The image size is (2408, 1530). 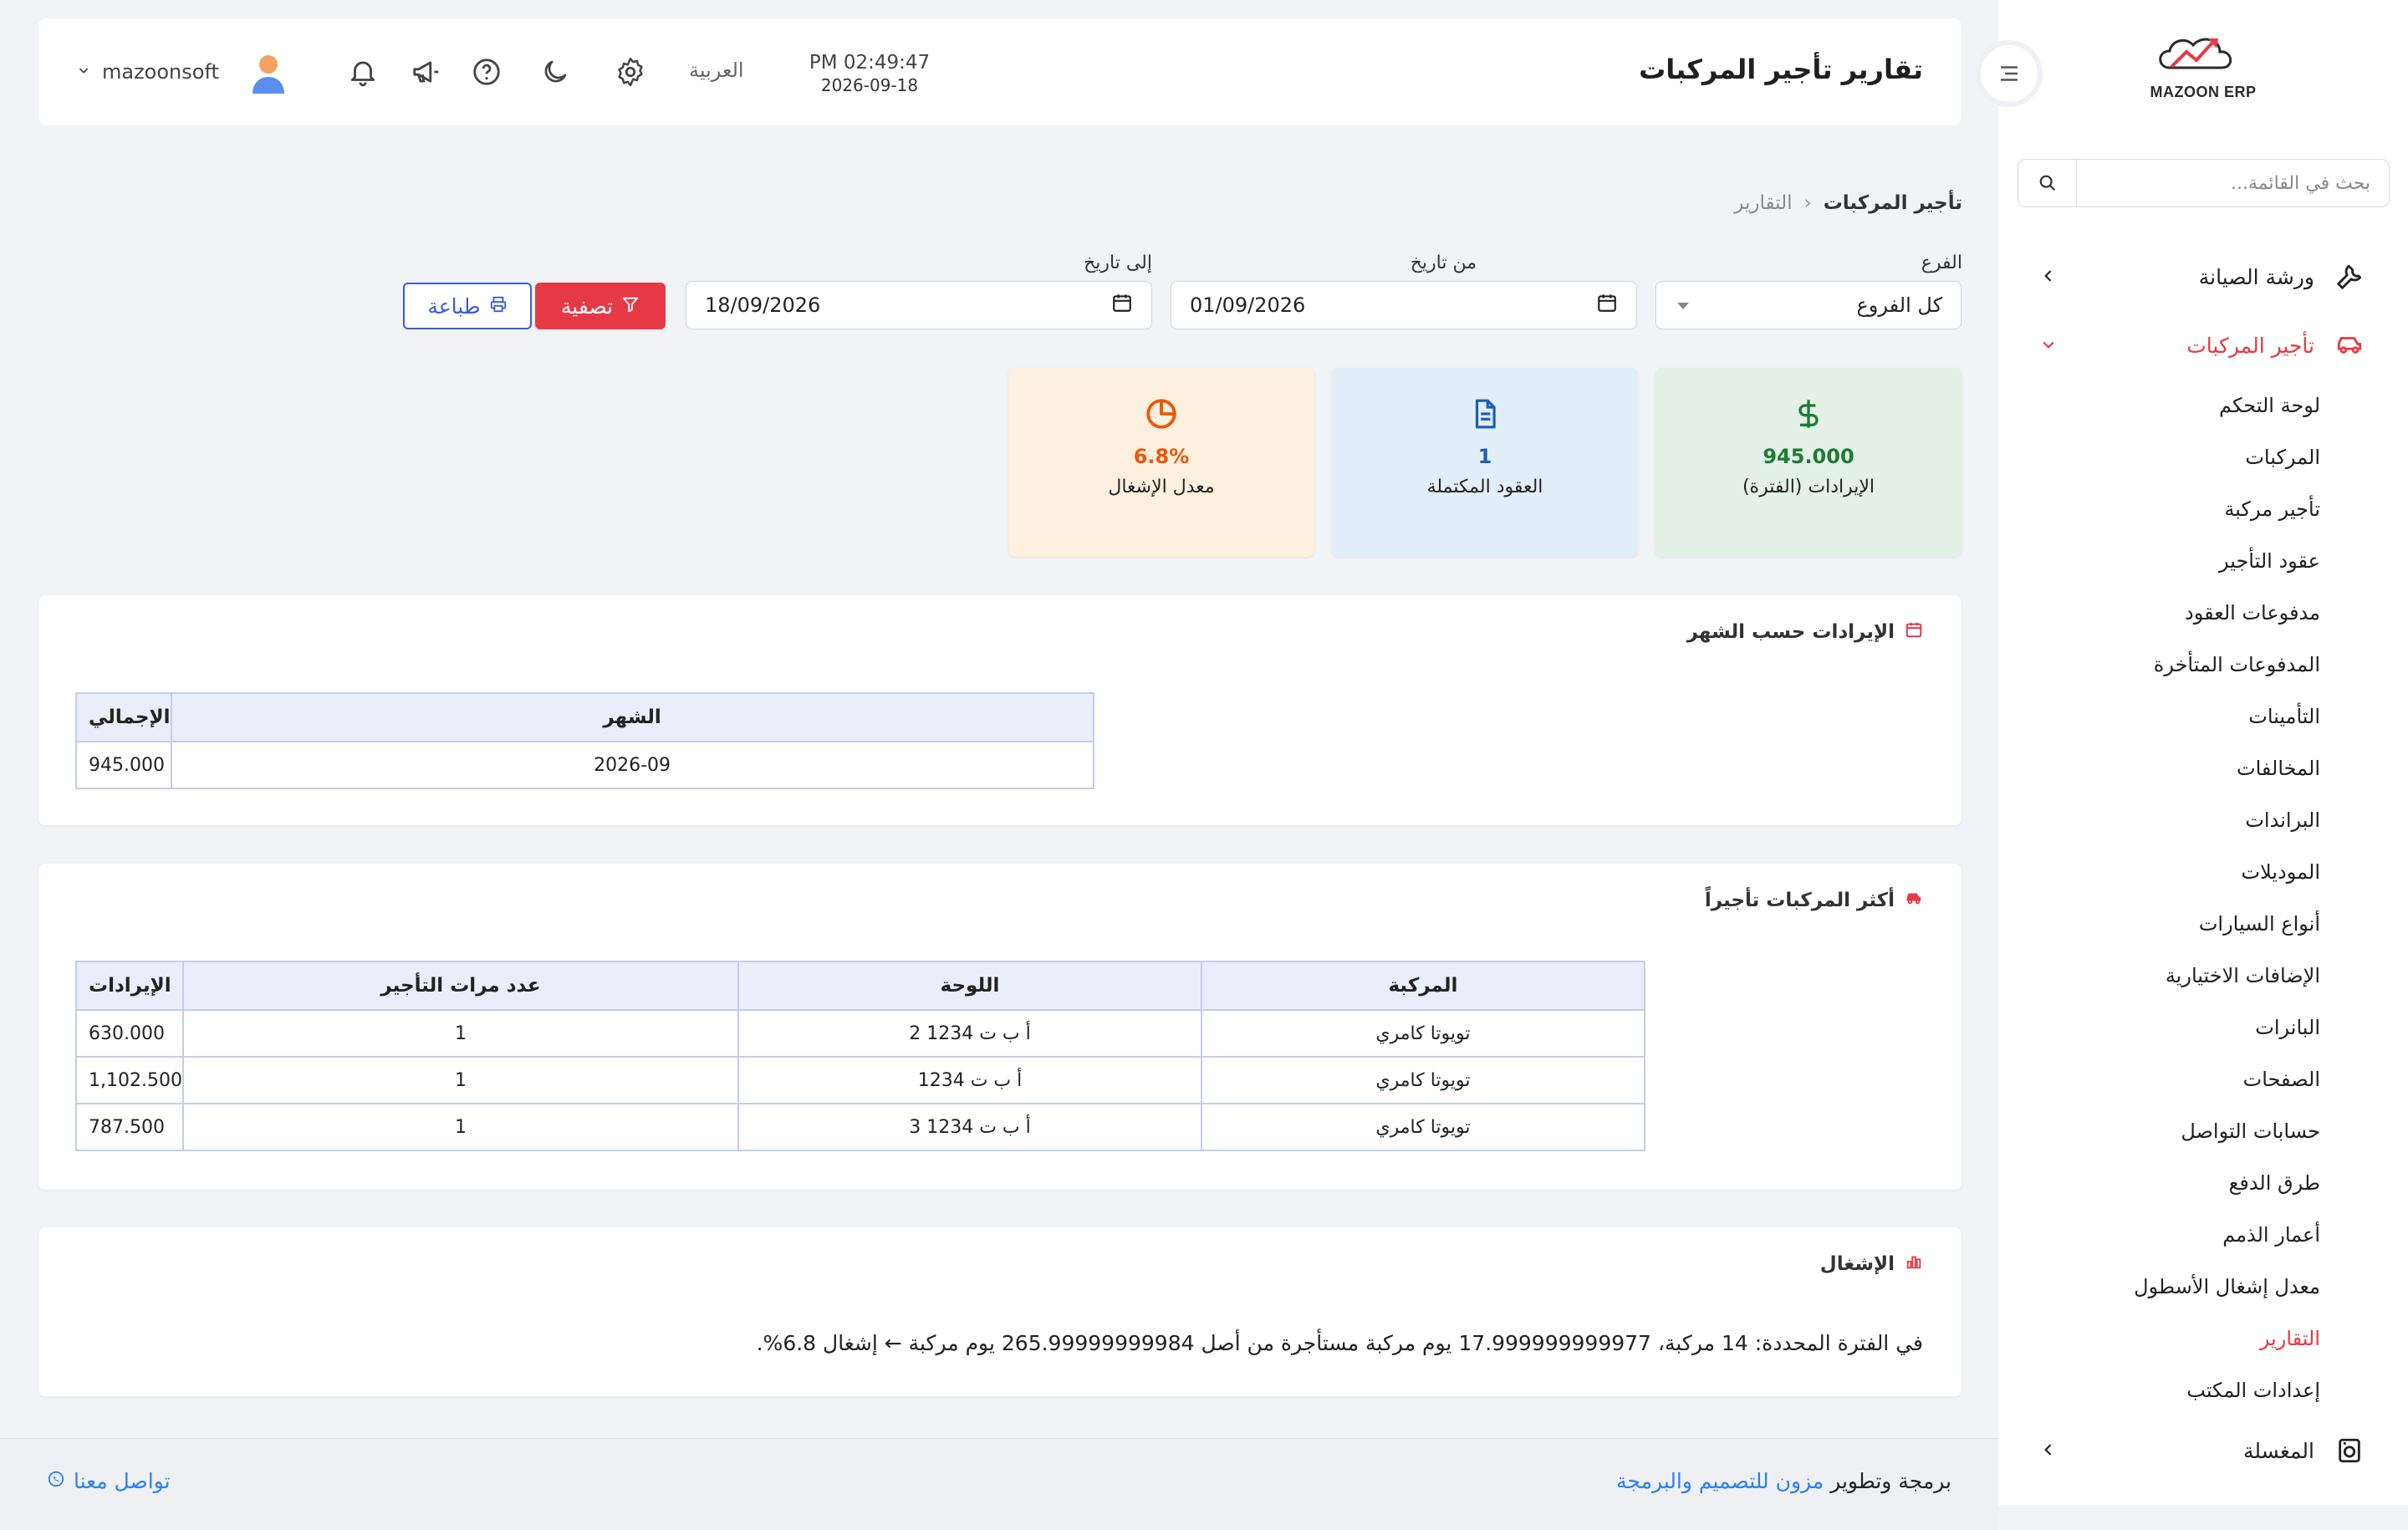 I want to click on sidebar-item-rental-contracts: عقود التأجير, so click(x=2159, y=561).